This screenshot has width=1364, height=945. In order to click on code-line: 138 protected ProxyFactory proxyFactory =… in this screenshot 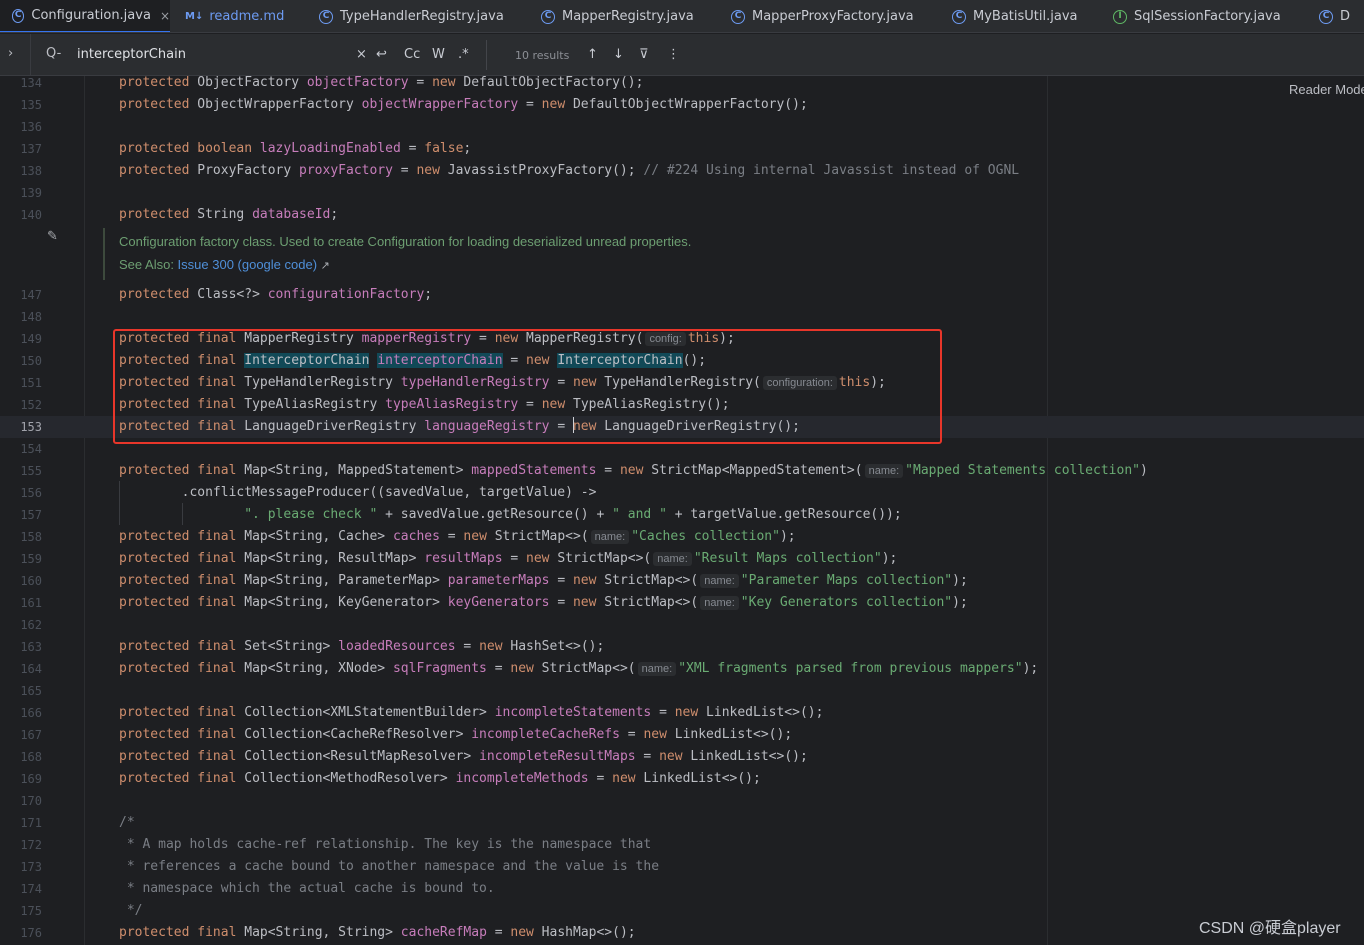, I will do `click(682, 171)`.